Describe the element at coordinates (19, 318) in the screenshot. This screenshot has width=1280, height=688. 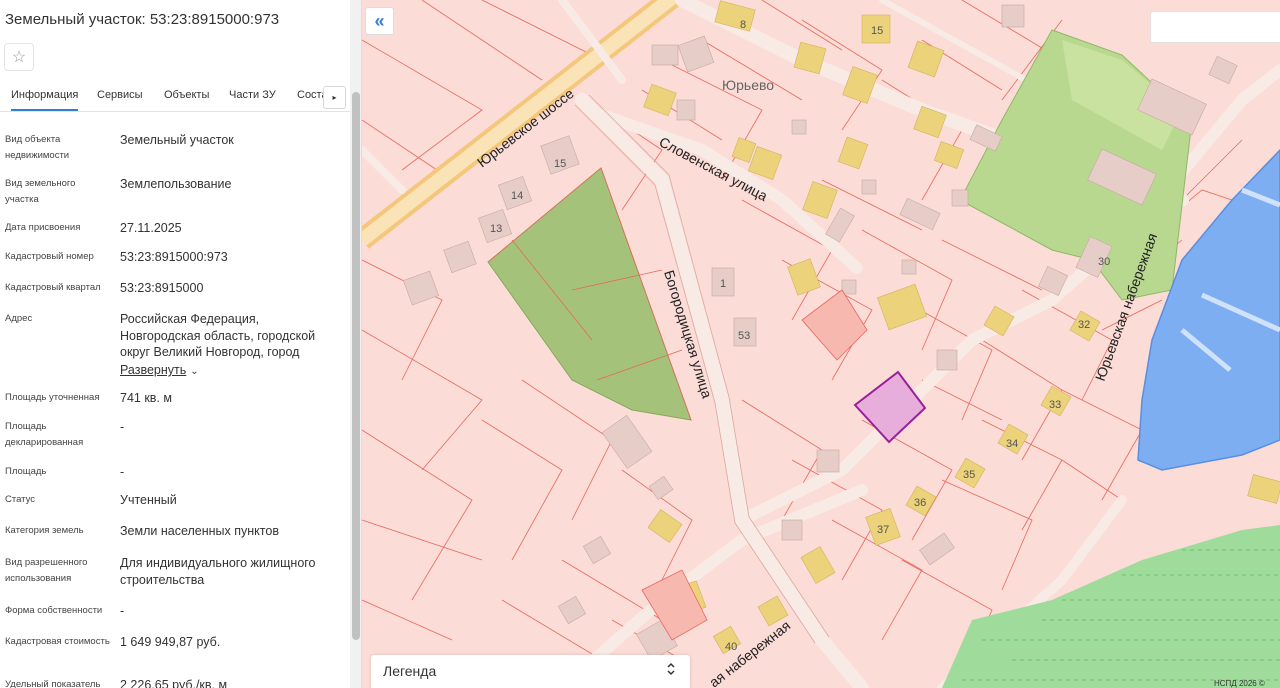
I see `row-label: Адрес` at that location.